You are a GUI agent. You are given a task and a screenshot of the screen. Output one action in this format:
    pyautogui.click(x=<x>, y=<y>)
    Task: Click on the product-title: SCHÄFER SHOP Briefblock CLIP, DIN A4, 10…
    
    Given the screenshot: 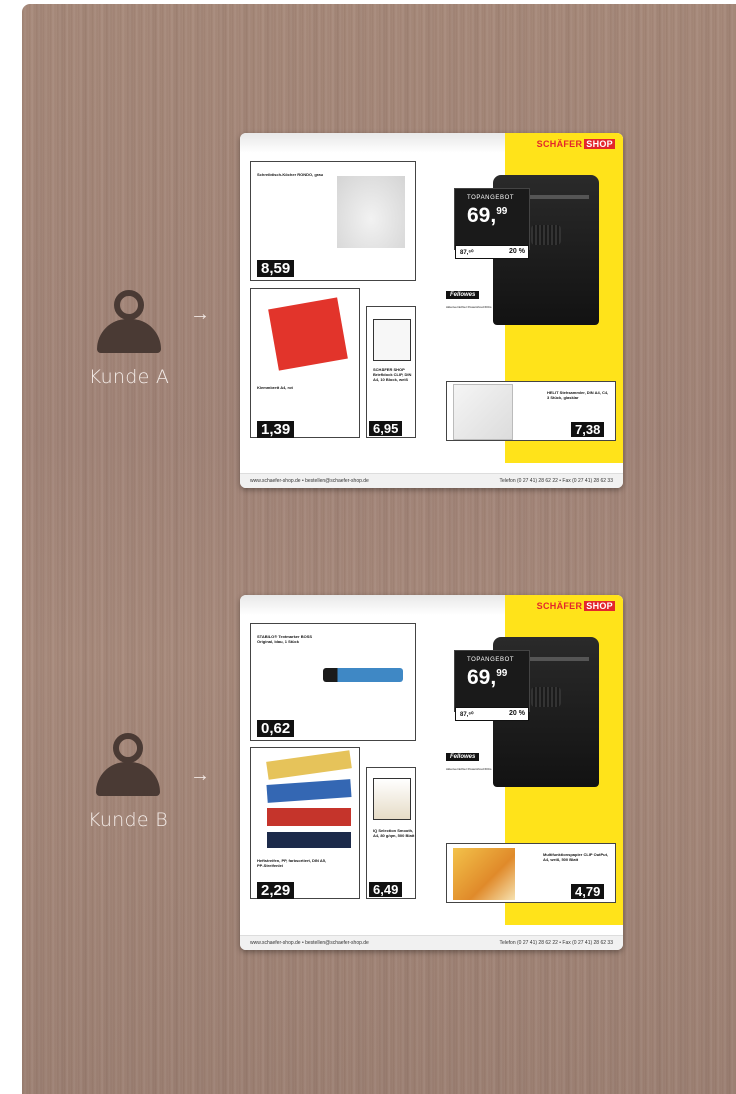 What is the action you would take?
    pyautogui.click(x=392, y=374)
    